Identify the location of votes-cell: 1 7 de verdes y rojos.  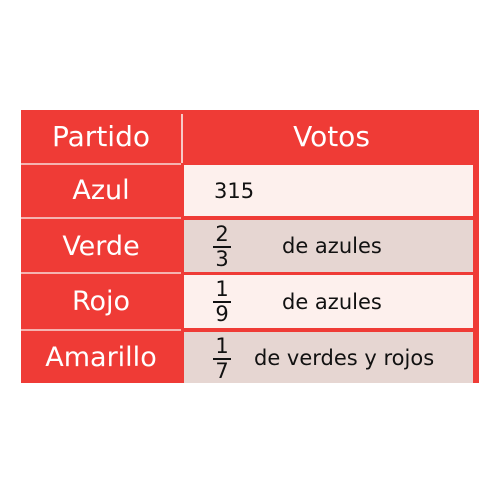
(328, 357).